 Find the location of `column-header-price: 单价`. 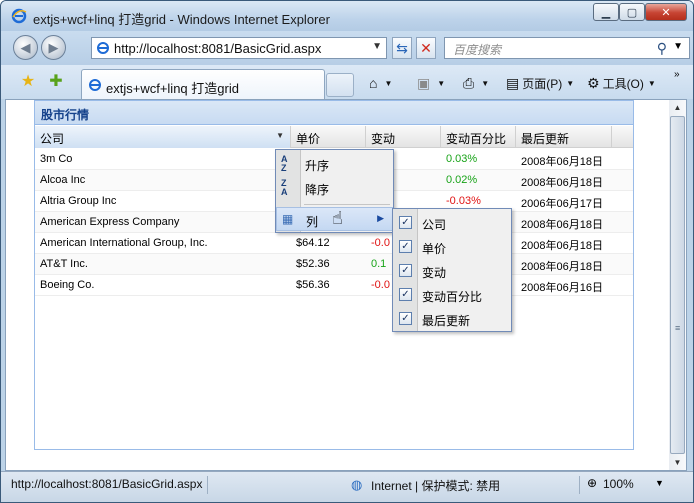

column-header-price: 单价 is located at coordinates (328, 137).